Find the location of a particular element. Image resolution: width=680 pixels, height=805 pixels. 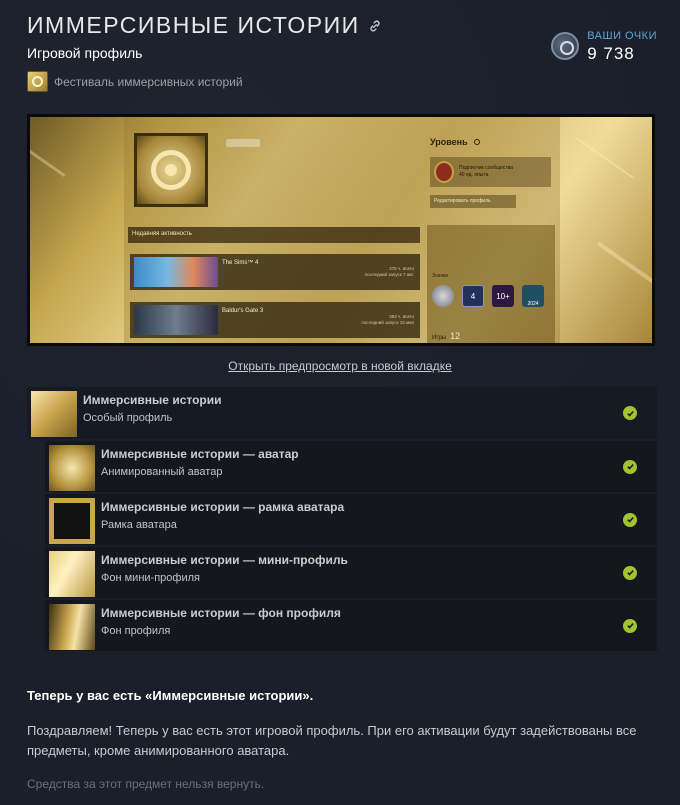

preview-level: Уровень is located at coordinates (455, 142).